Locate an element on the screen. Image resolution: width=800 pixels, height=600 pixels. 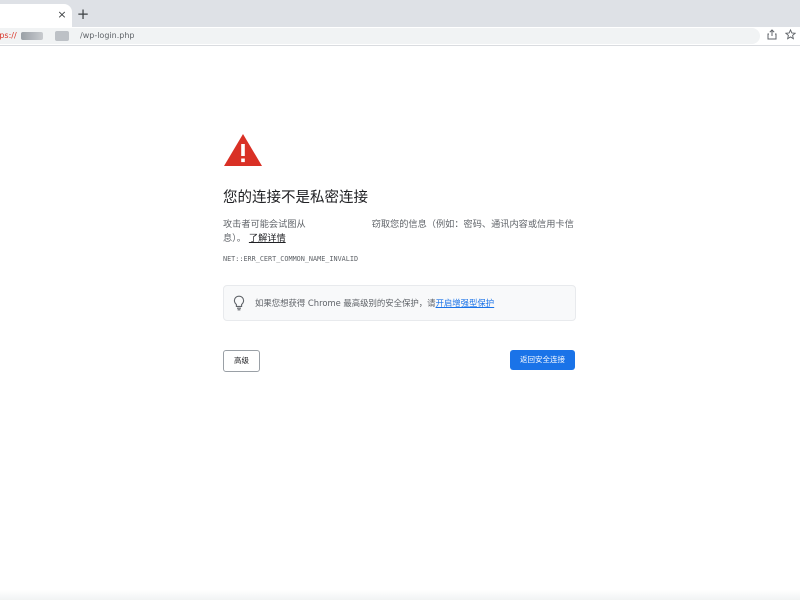
url-path: /wp-login.php is located at coordinates (107, 35).